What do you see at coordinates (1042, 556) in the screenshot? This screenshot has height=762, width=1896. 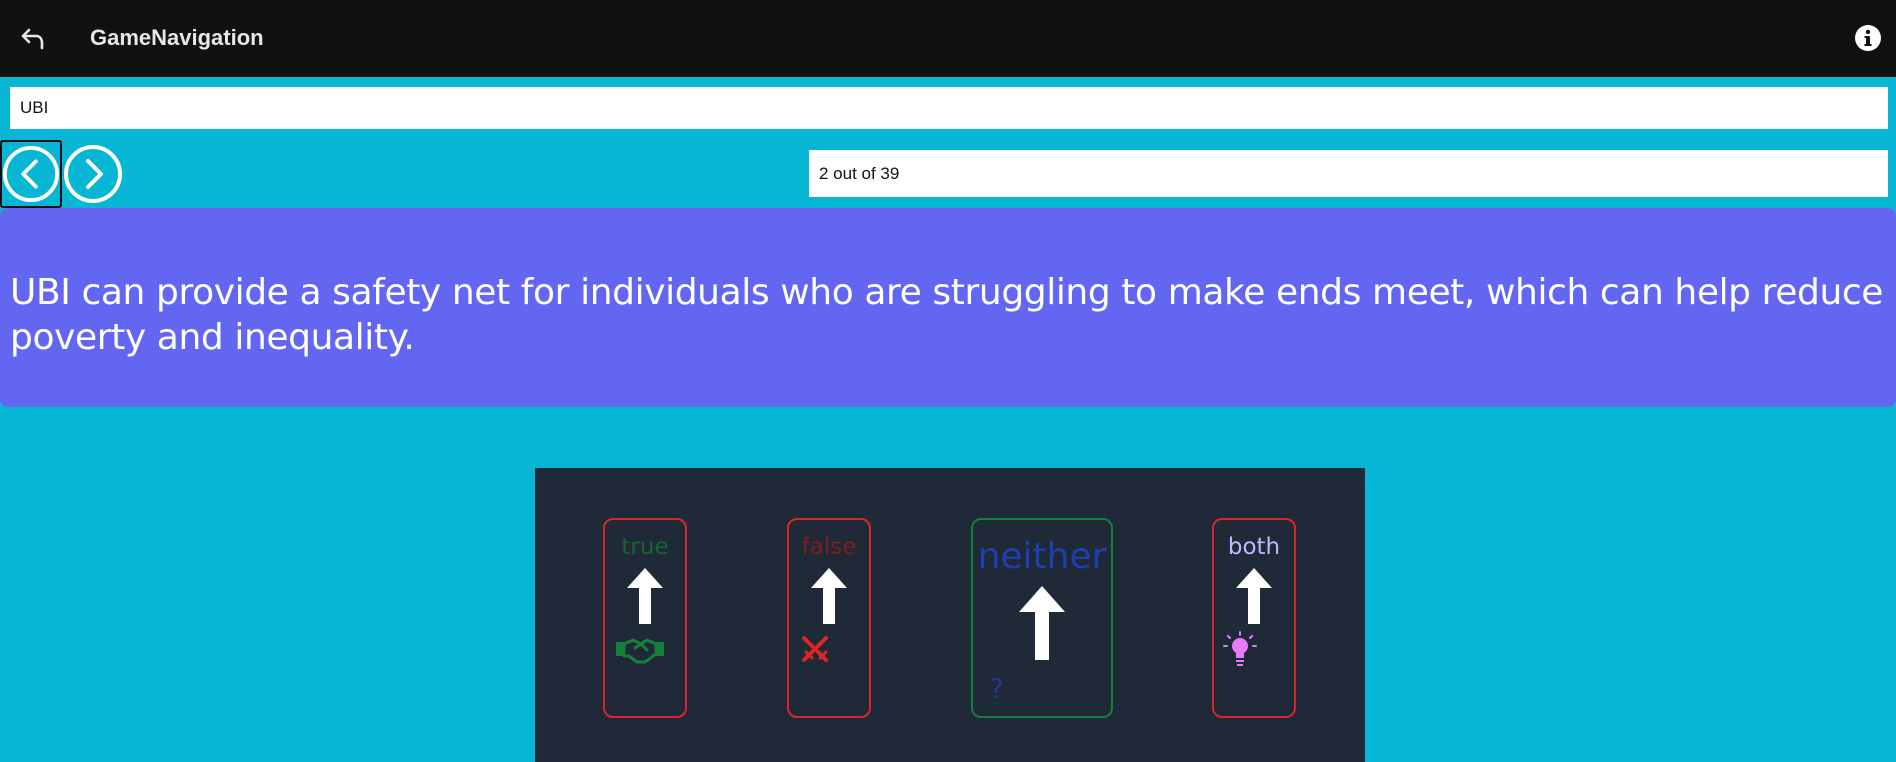 I see `choice-label-neither: neither` at bounding box center [1042, 556].